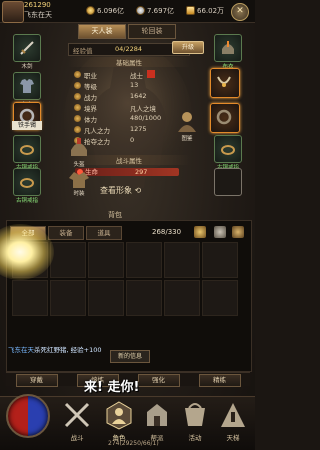 The image size is (320, 450). What do you see at coordinates (130, 356) in the screenshot?
I see `new-info-button: 新的信息` at bounding box center [130, 356].